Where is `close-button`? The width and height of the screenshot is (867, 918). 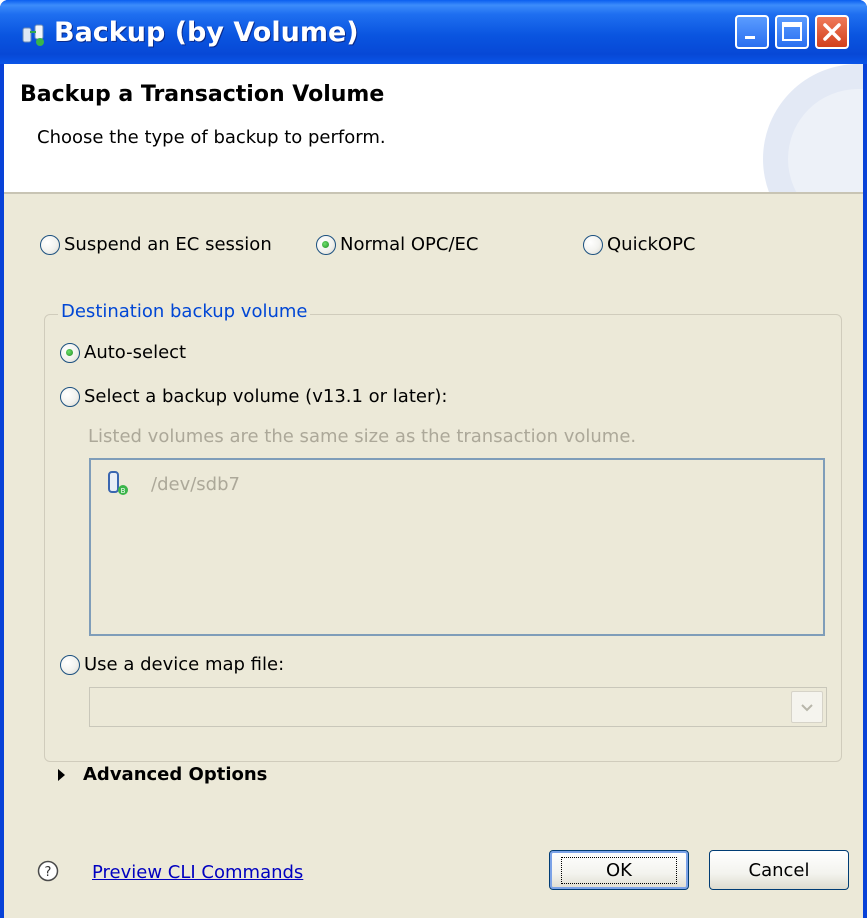 close-button is located at coordinates (832, 32).